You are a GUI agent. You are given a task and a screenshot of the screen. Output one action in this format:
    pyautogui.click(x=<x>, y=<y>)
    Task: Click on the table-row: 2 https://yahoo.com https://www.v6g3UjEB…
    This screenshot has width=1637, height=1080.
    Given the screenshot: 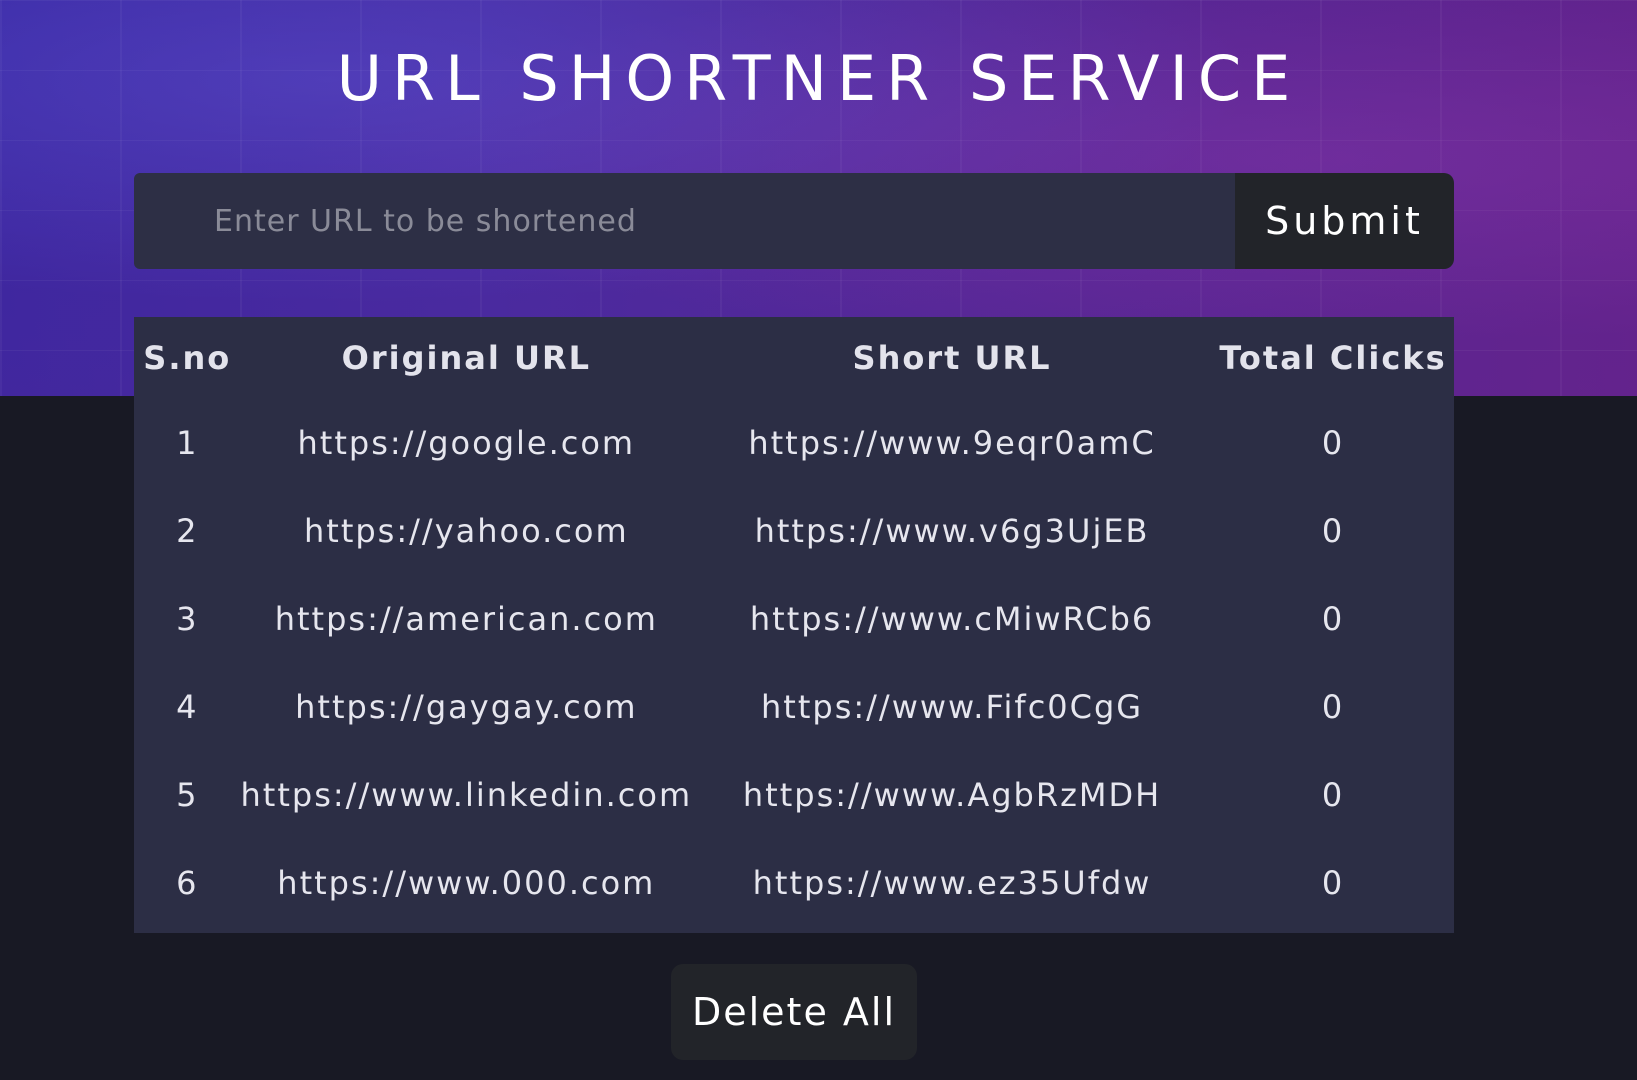 What is the action you would take?
    pyautogui.click(x=794, y=531)
    